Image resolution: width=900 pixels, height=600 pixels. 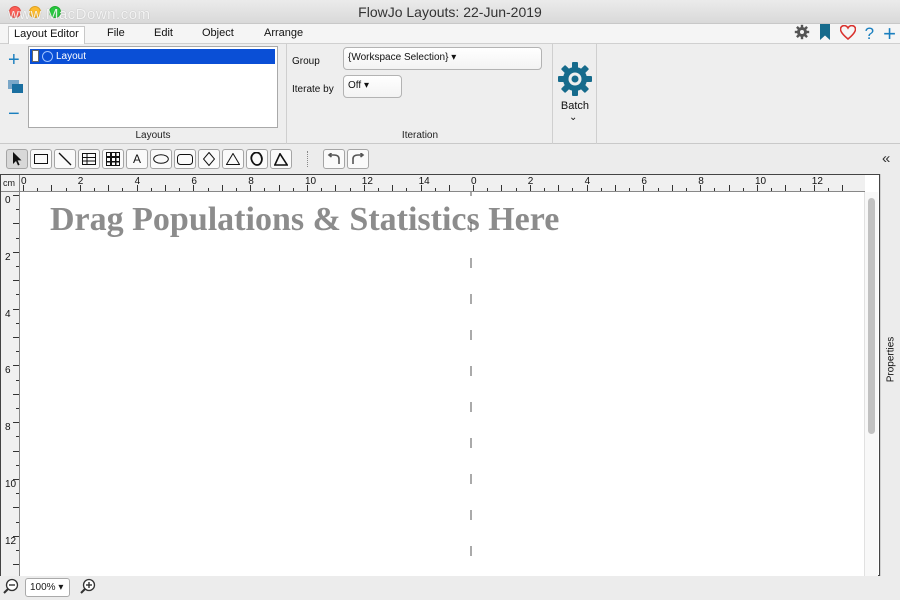 I want to click on triangle-tool, so click(x=233, y=159).